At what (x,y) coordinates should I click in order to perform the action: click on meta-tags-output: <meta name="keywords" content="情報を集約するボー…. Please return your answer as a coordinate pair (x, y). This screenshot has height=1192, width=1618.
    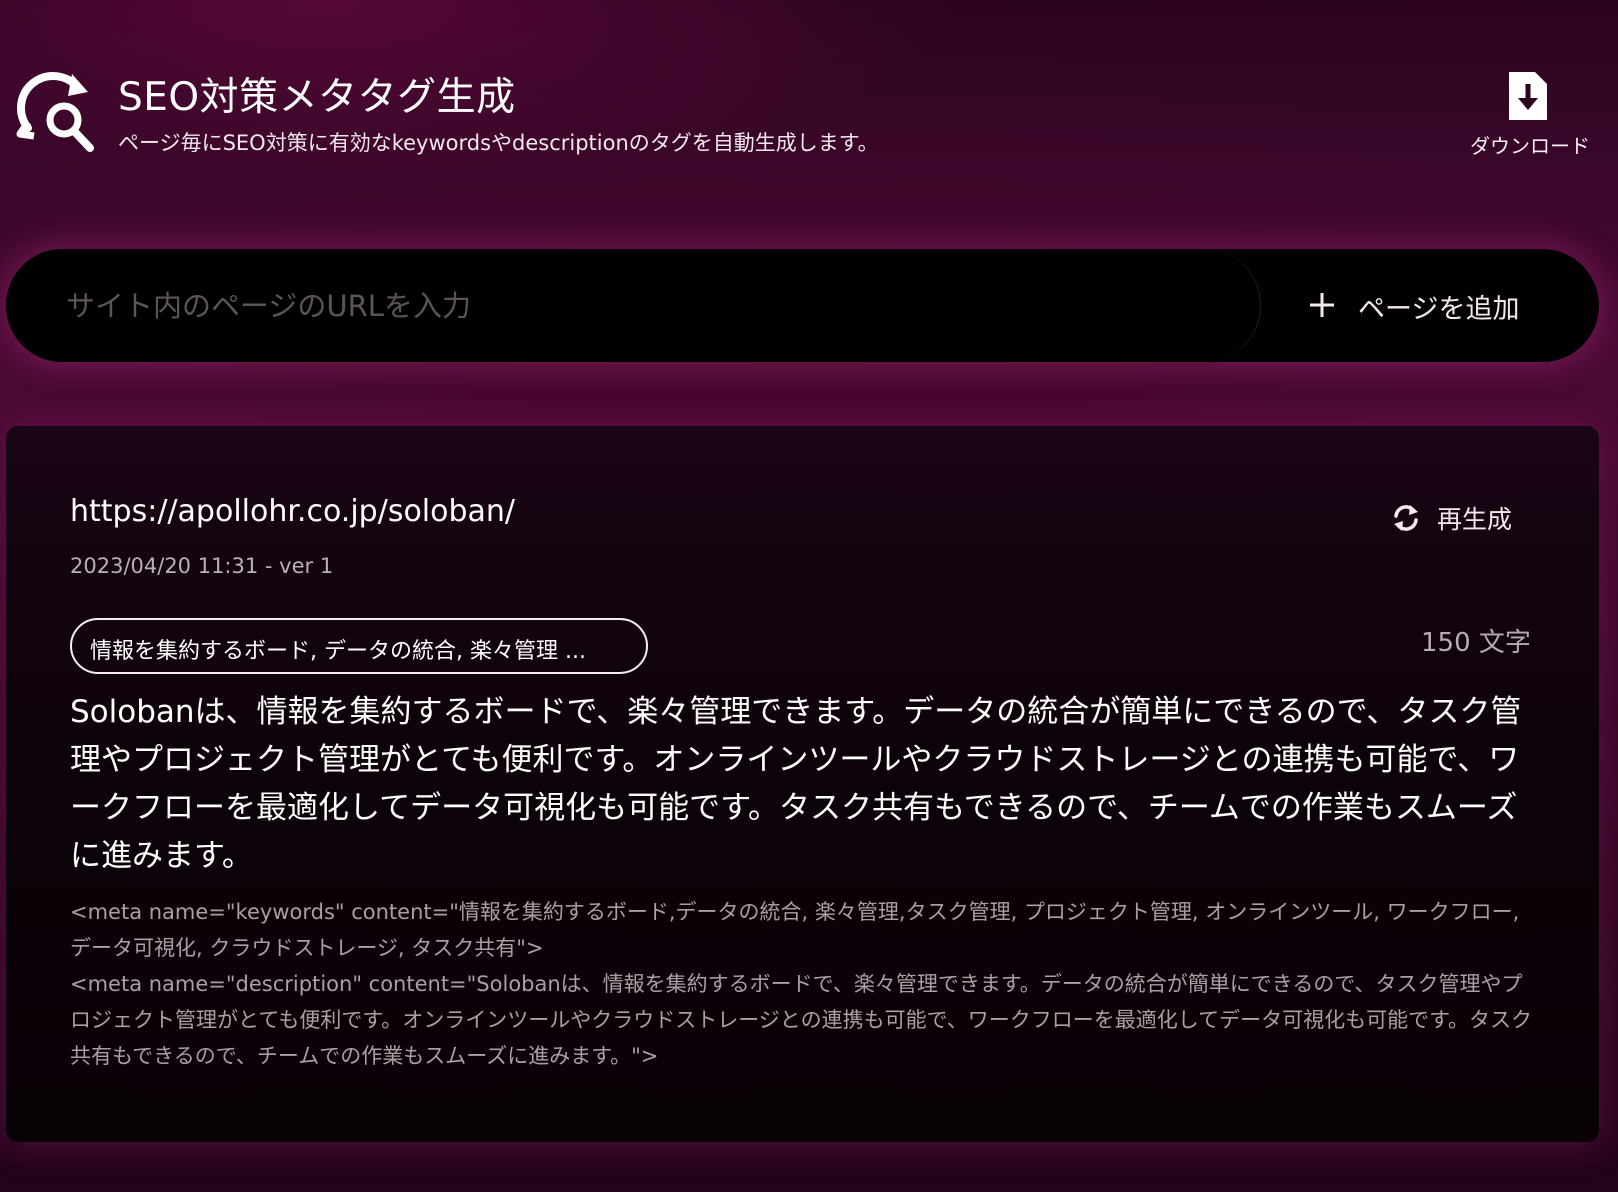
    Looking at the image, I should click on (805, 984).